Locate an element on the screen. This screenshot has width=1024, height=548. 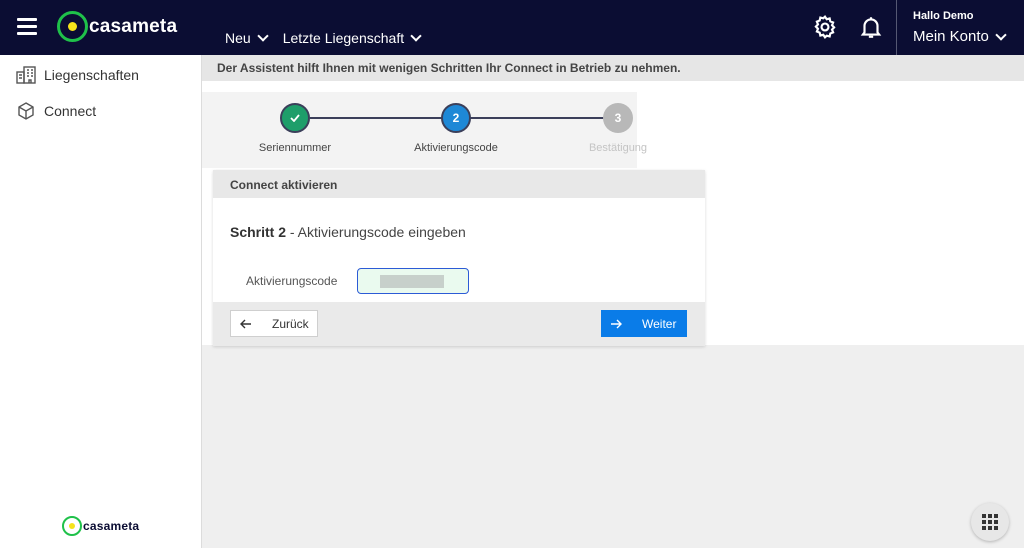
sidebar-item-label: Connect is located at coordinates (70, 111).